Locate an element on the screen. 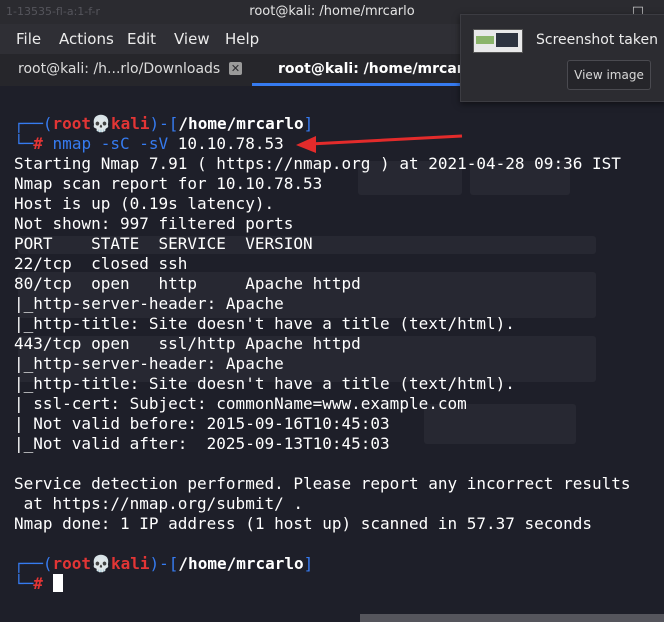  tab-label: root@kali: /h...rlo/Downloads is located at coordinates (119, 69).